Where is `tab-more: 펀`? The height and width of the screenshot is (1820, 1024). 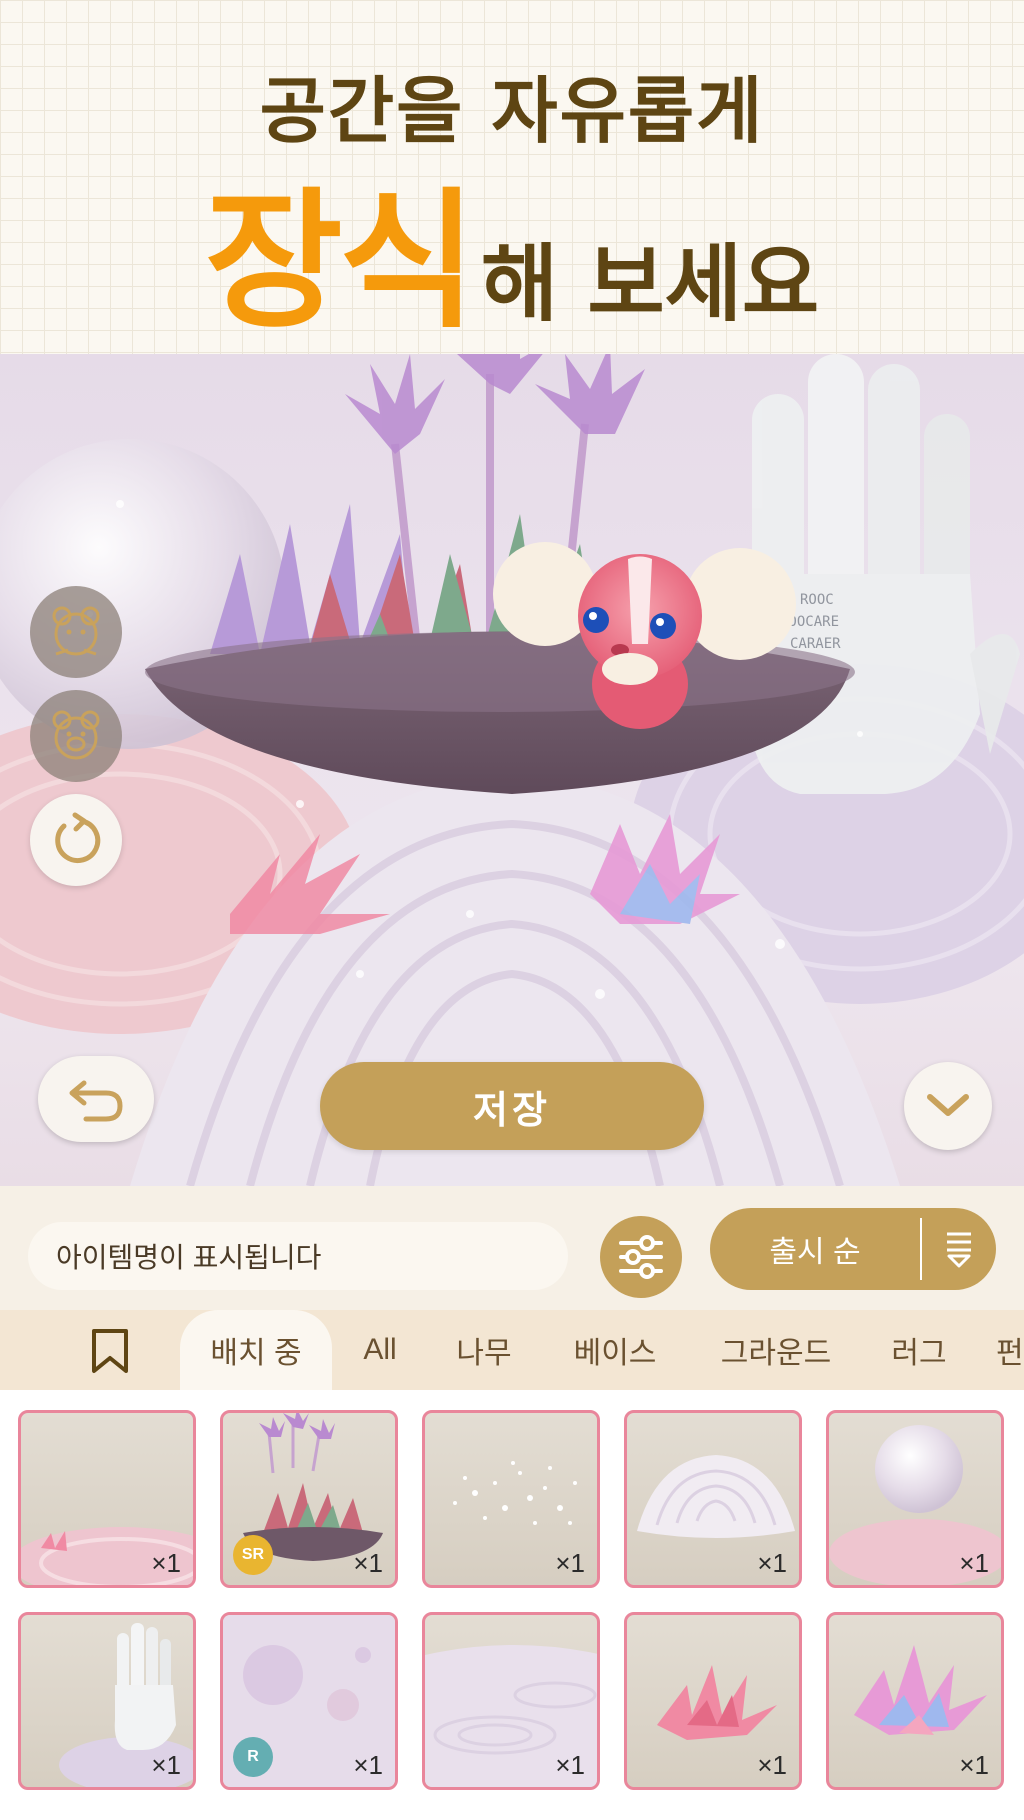 tab-more: 펀 is located at coordinates (1010, 1350).